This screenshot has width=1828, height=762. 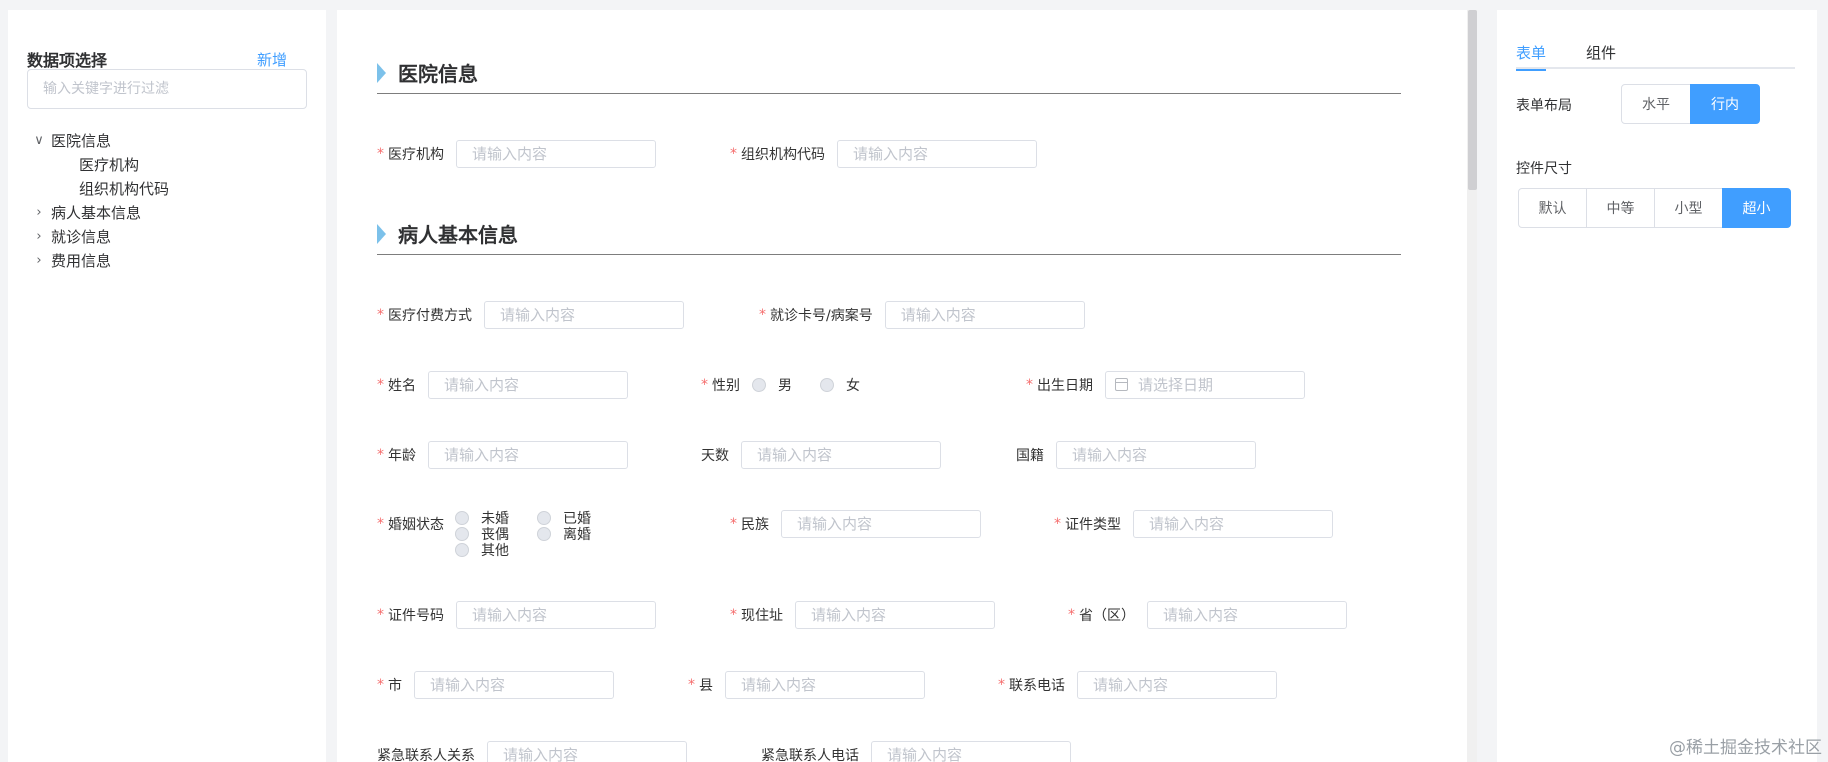 I want to click on field-label: 紧急联系人电话, so click(x=810, y=755).